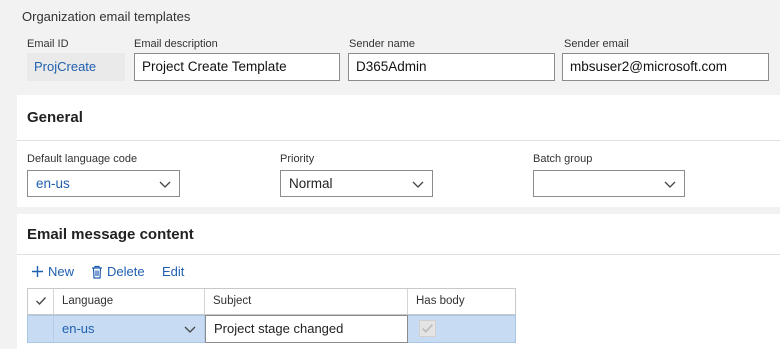 Image resolution: width=780 pixels, height=349 pixels. What do you see at coordinates (106, 16) in the screenshot?
I see `section-title: Organization email templates` at bounding box center [106, 16].